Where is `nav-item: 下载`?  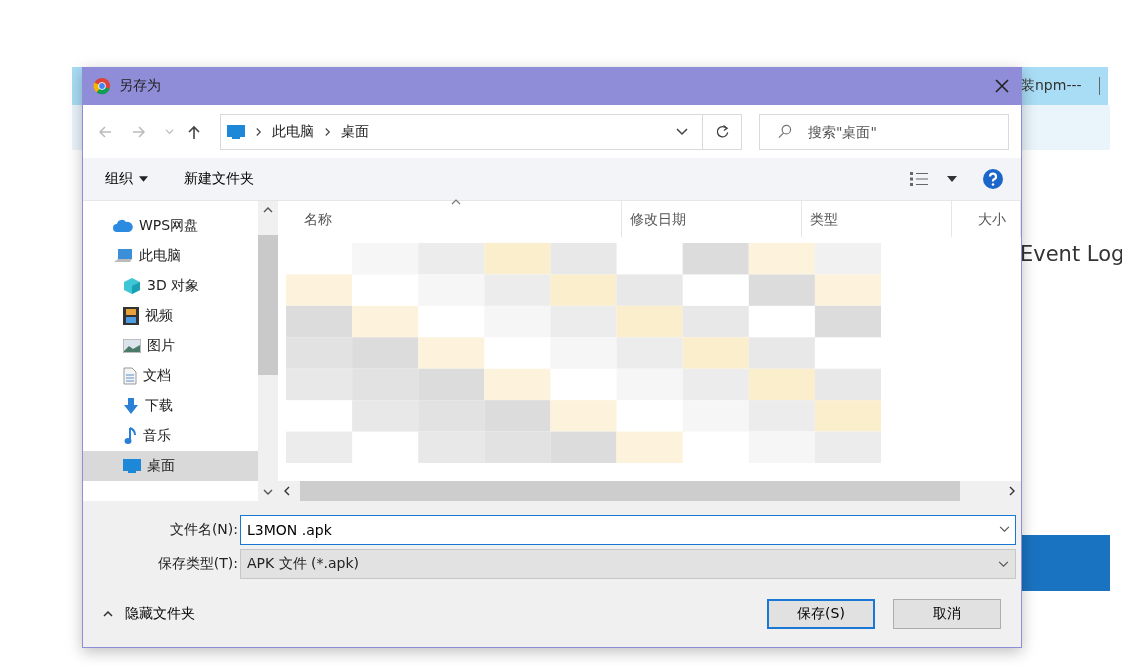 nav-item: 下载 is located at coordinates (170, 406).